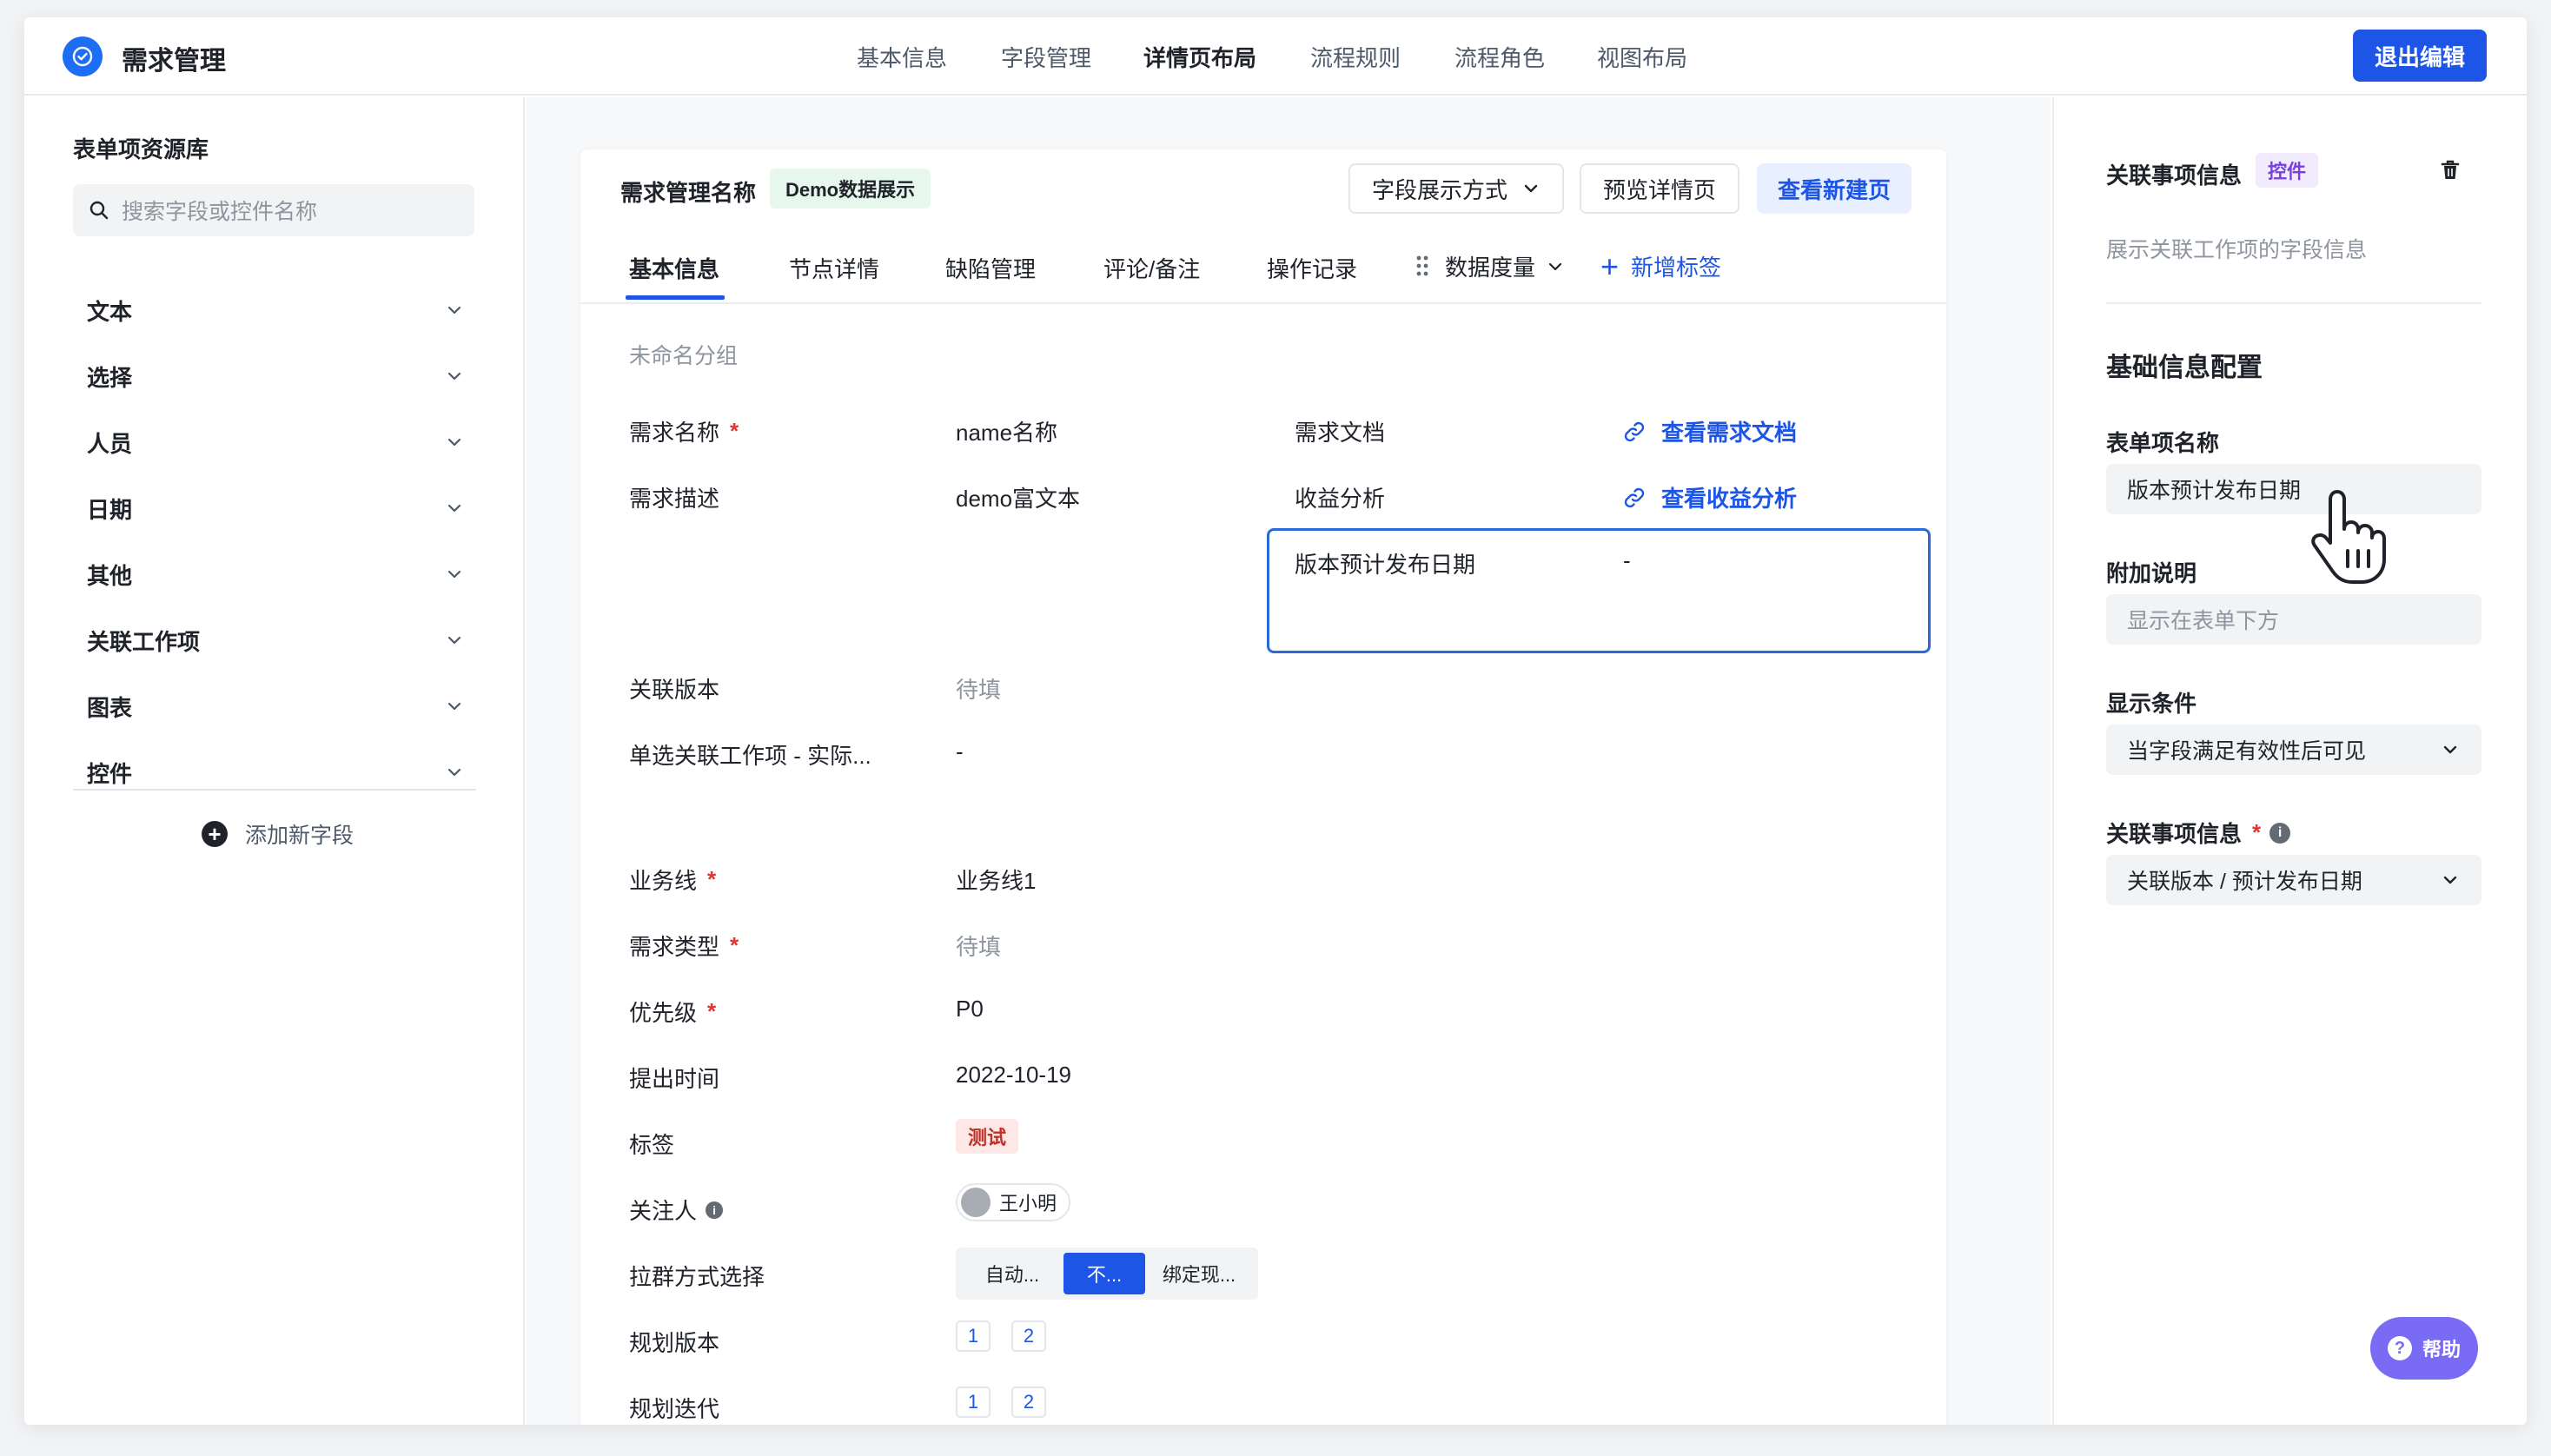 The height and width of the screenshot is (1456, 2551). Describe the element at coordinates (1018, 497) in the screenshot. I see `field-value-desc: demo富文本` at that location.